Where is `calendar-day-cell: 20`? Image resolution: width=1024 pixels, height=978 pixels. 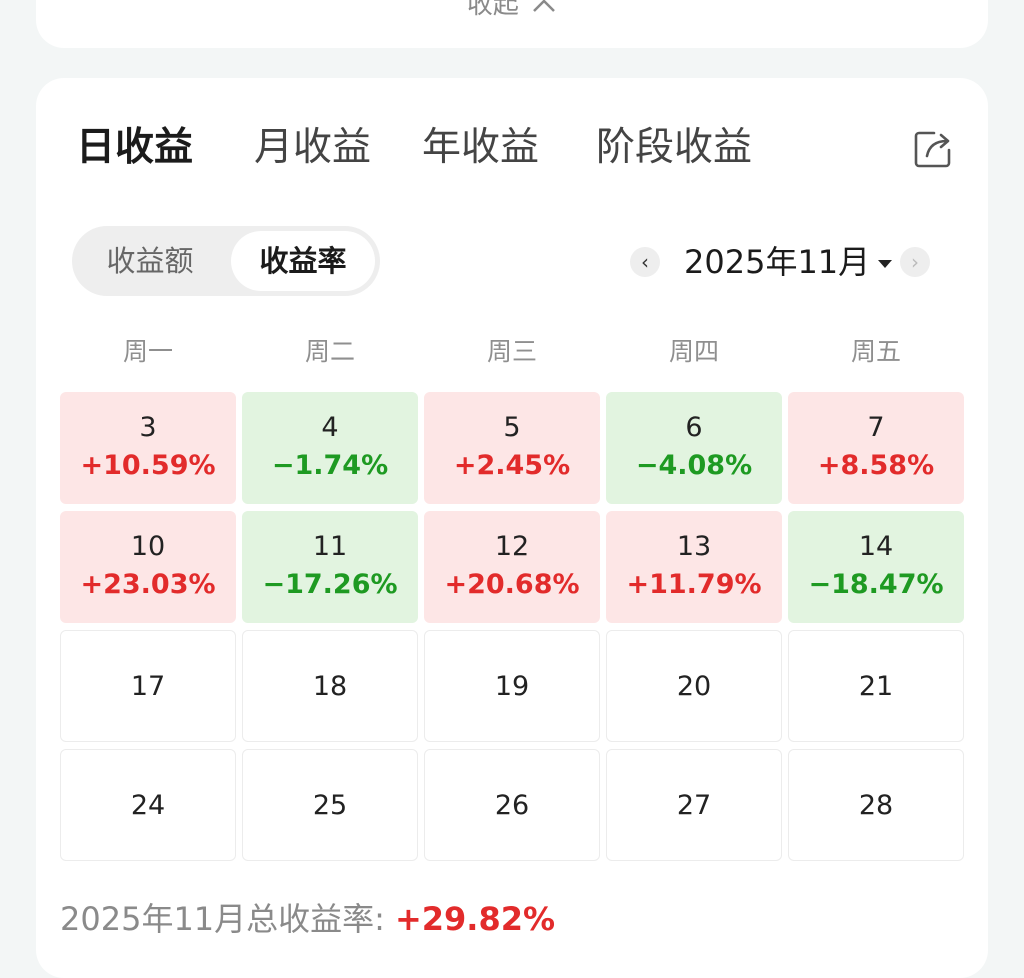 calendar-day-cell: 20 is located at coordinates (694, 686).